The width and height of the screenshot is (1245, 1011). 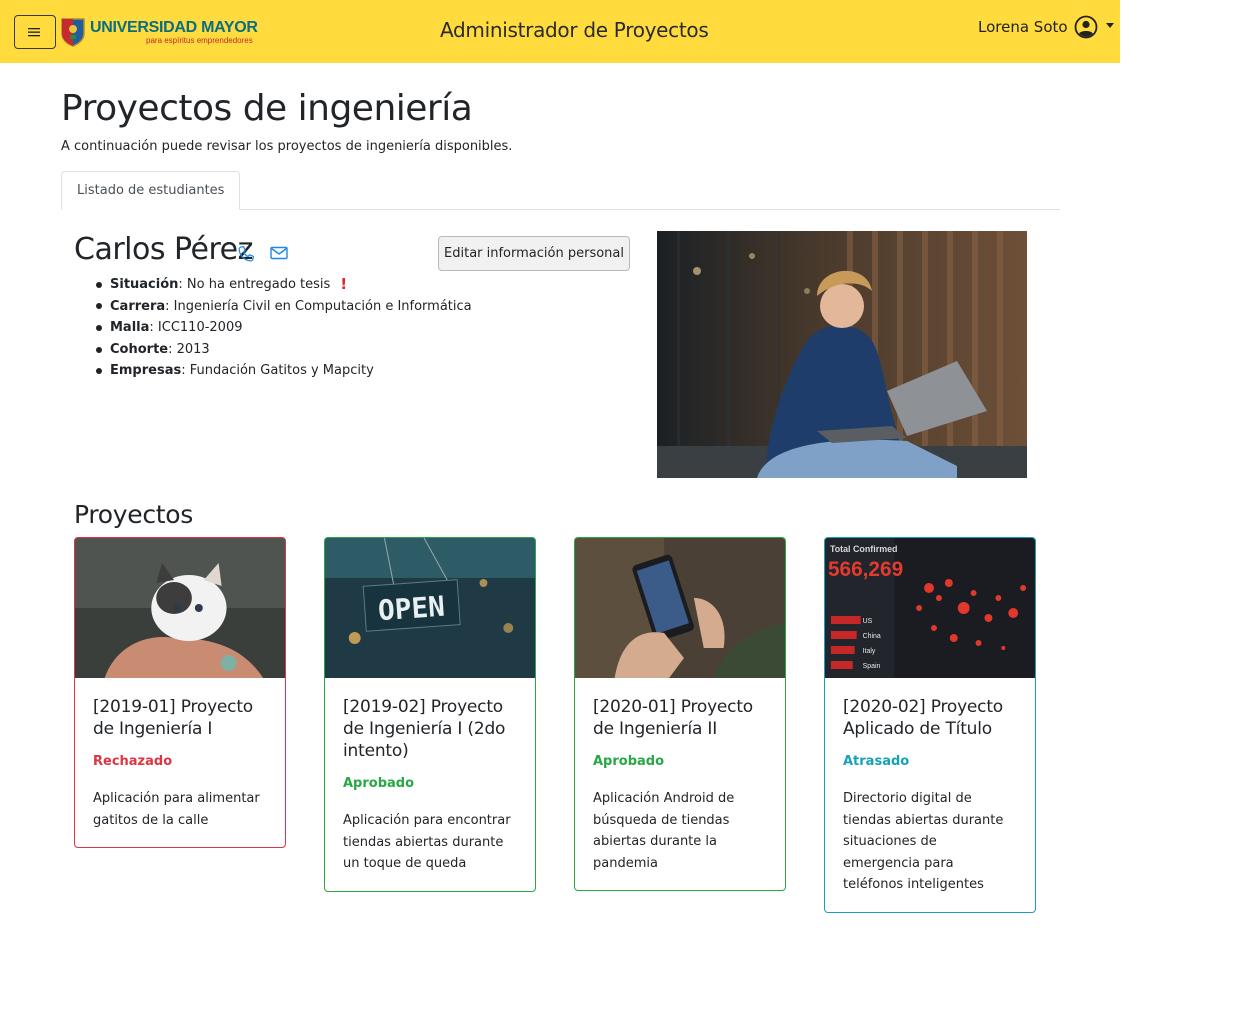 I want to click on info-value: : 2013, so click(x=189, y=349).